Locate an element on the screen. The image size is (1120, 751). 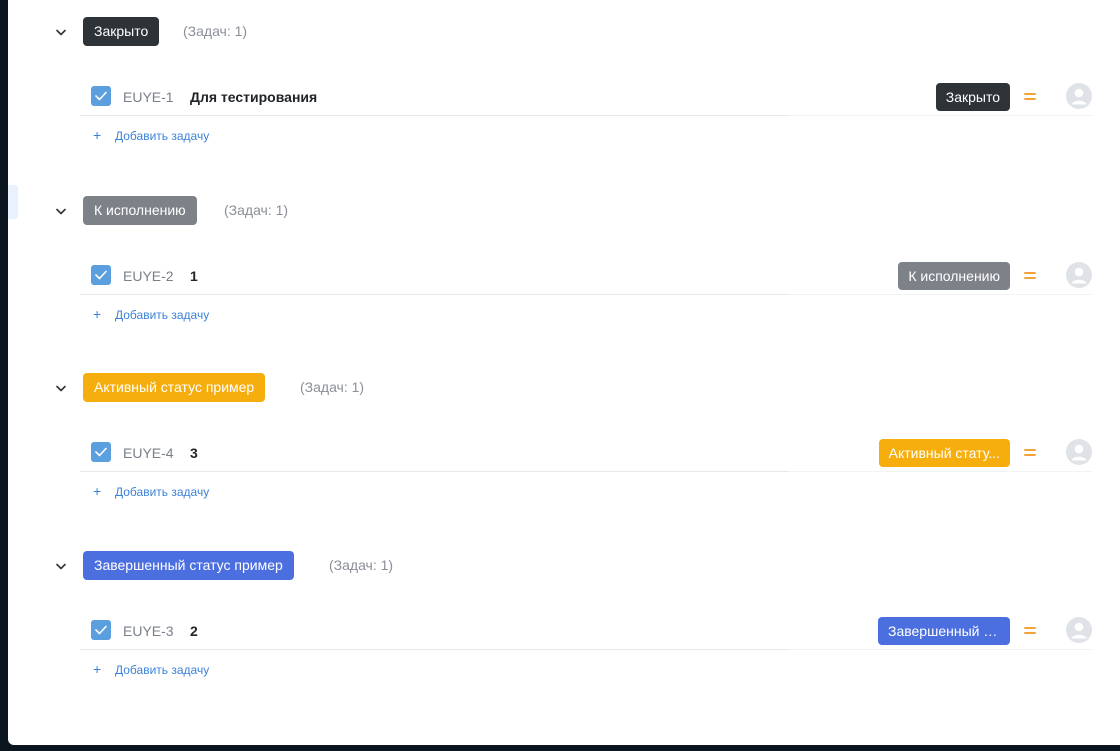
group-header: Активный статус пример (Задач: 1) is located at coordinates (308, 388).